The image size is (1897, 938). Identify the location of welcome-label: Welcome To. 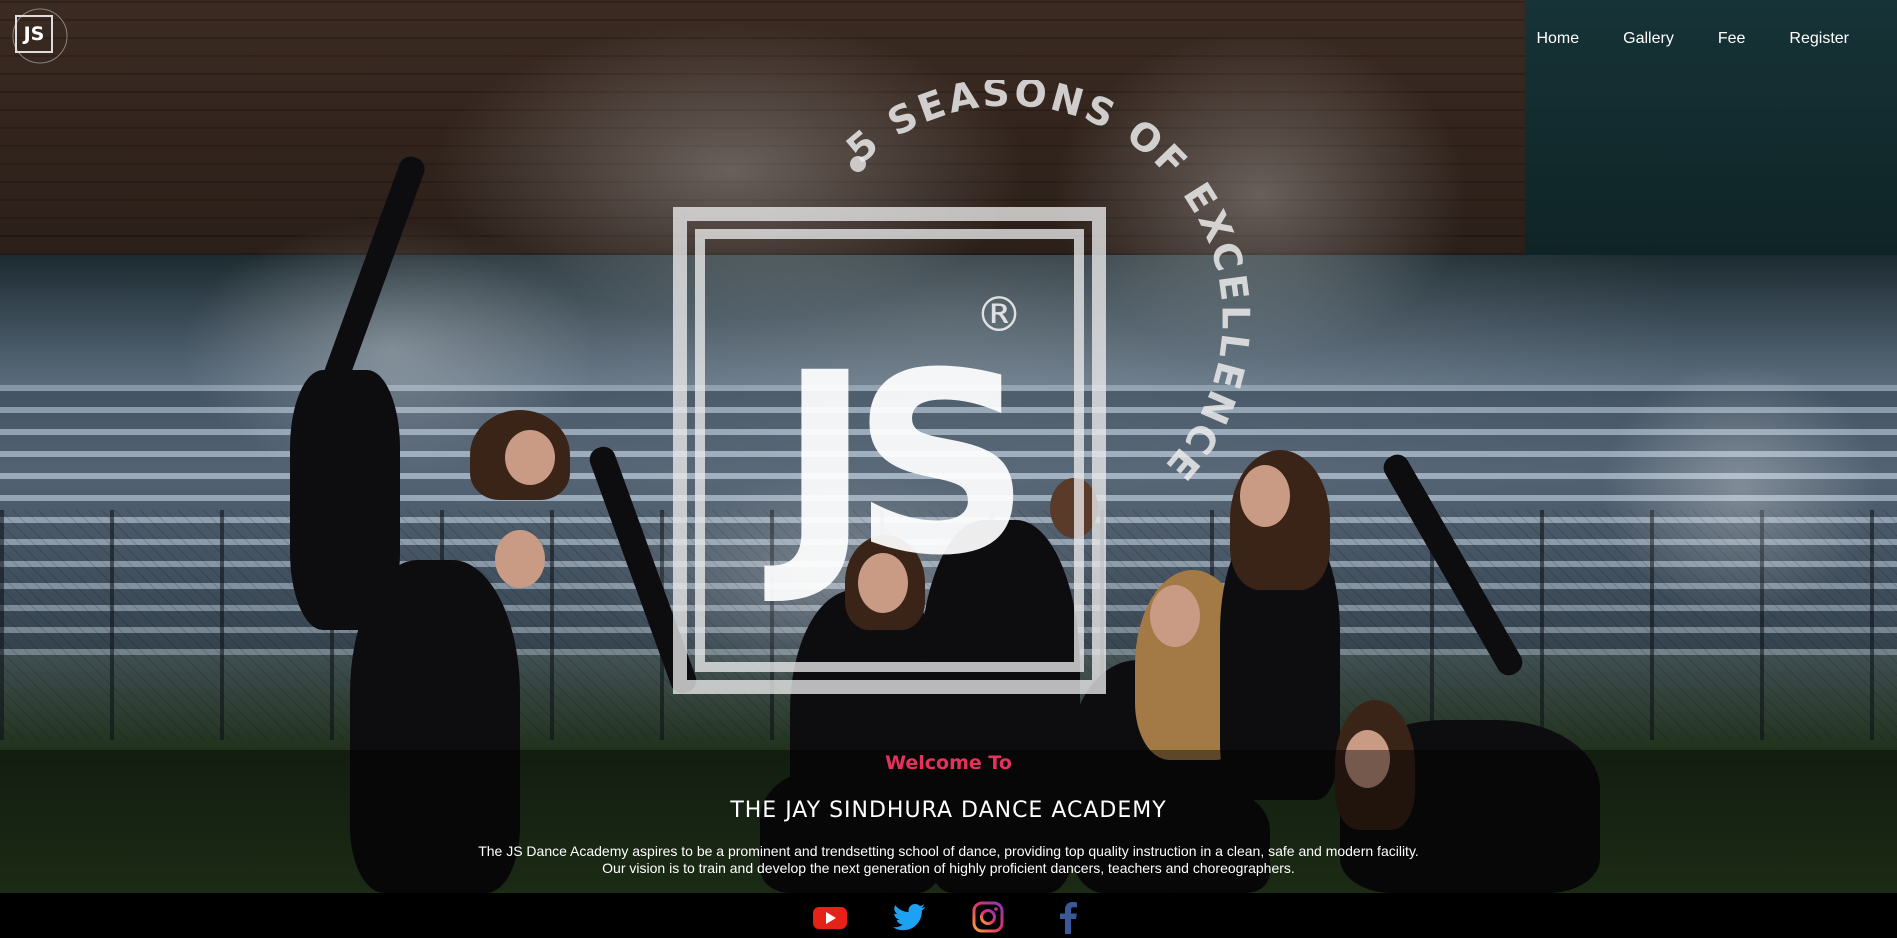
(948, 763).